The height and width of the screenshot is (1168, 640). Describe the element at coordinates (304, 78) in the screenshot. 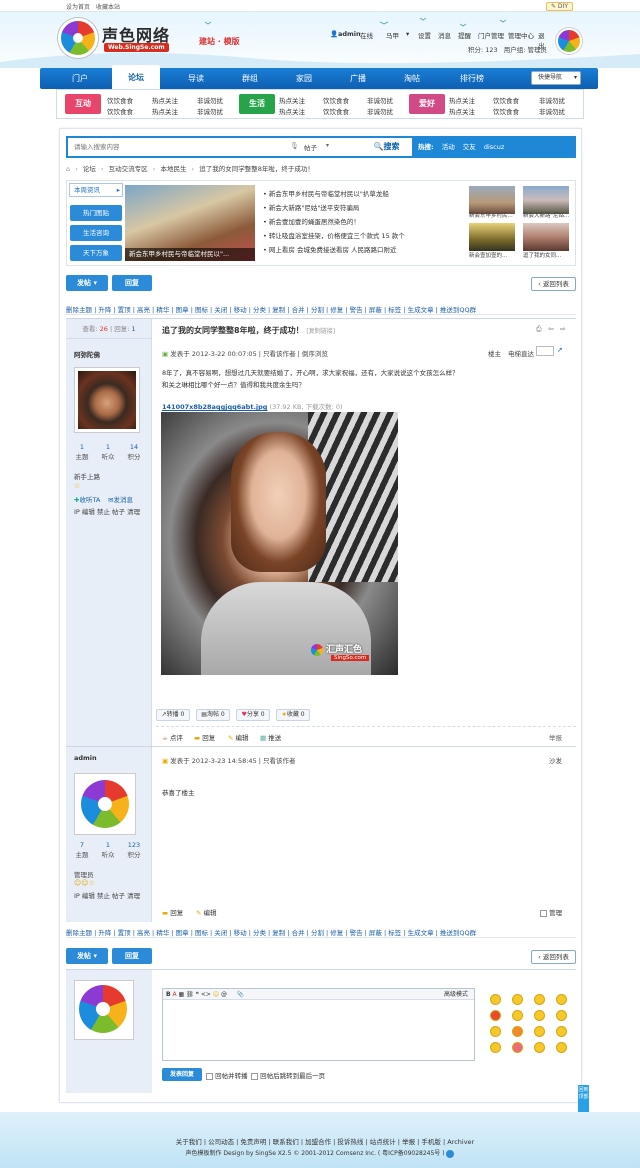

I see `nav-home: 家园` at that location.